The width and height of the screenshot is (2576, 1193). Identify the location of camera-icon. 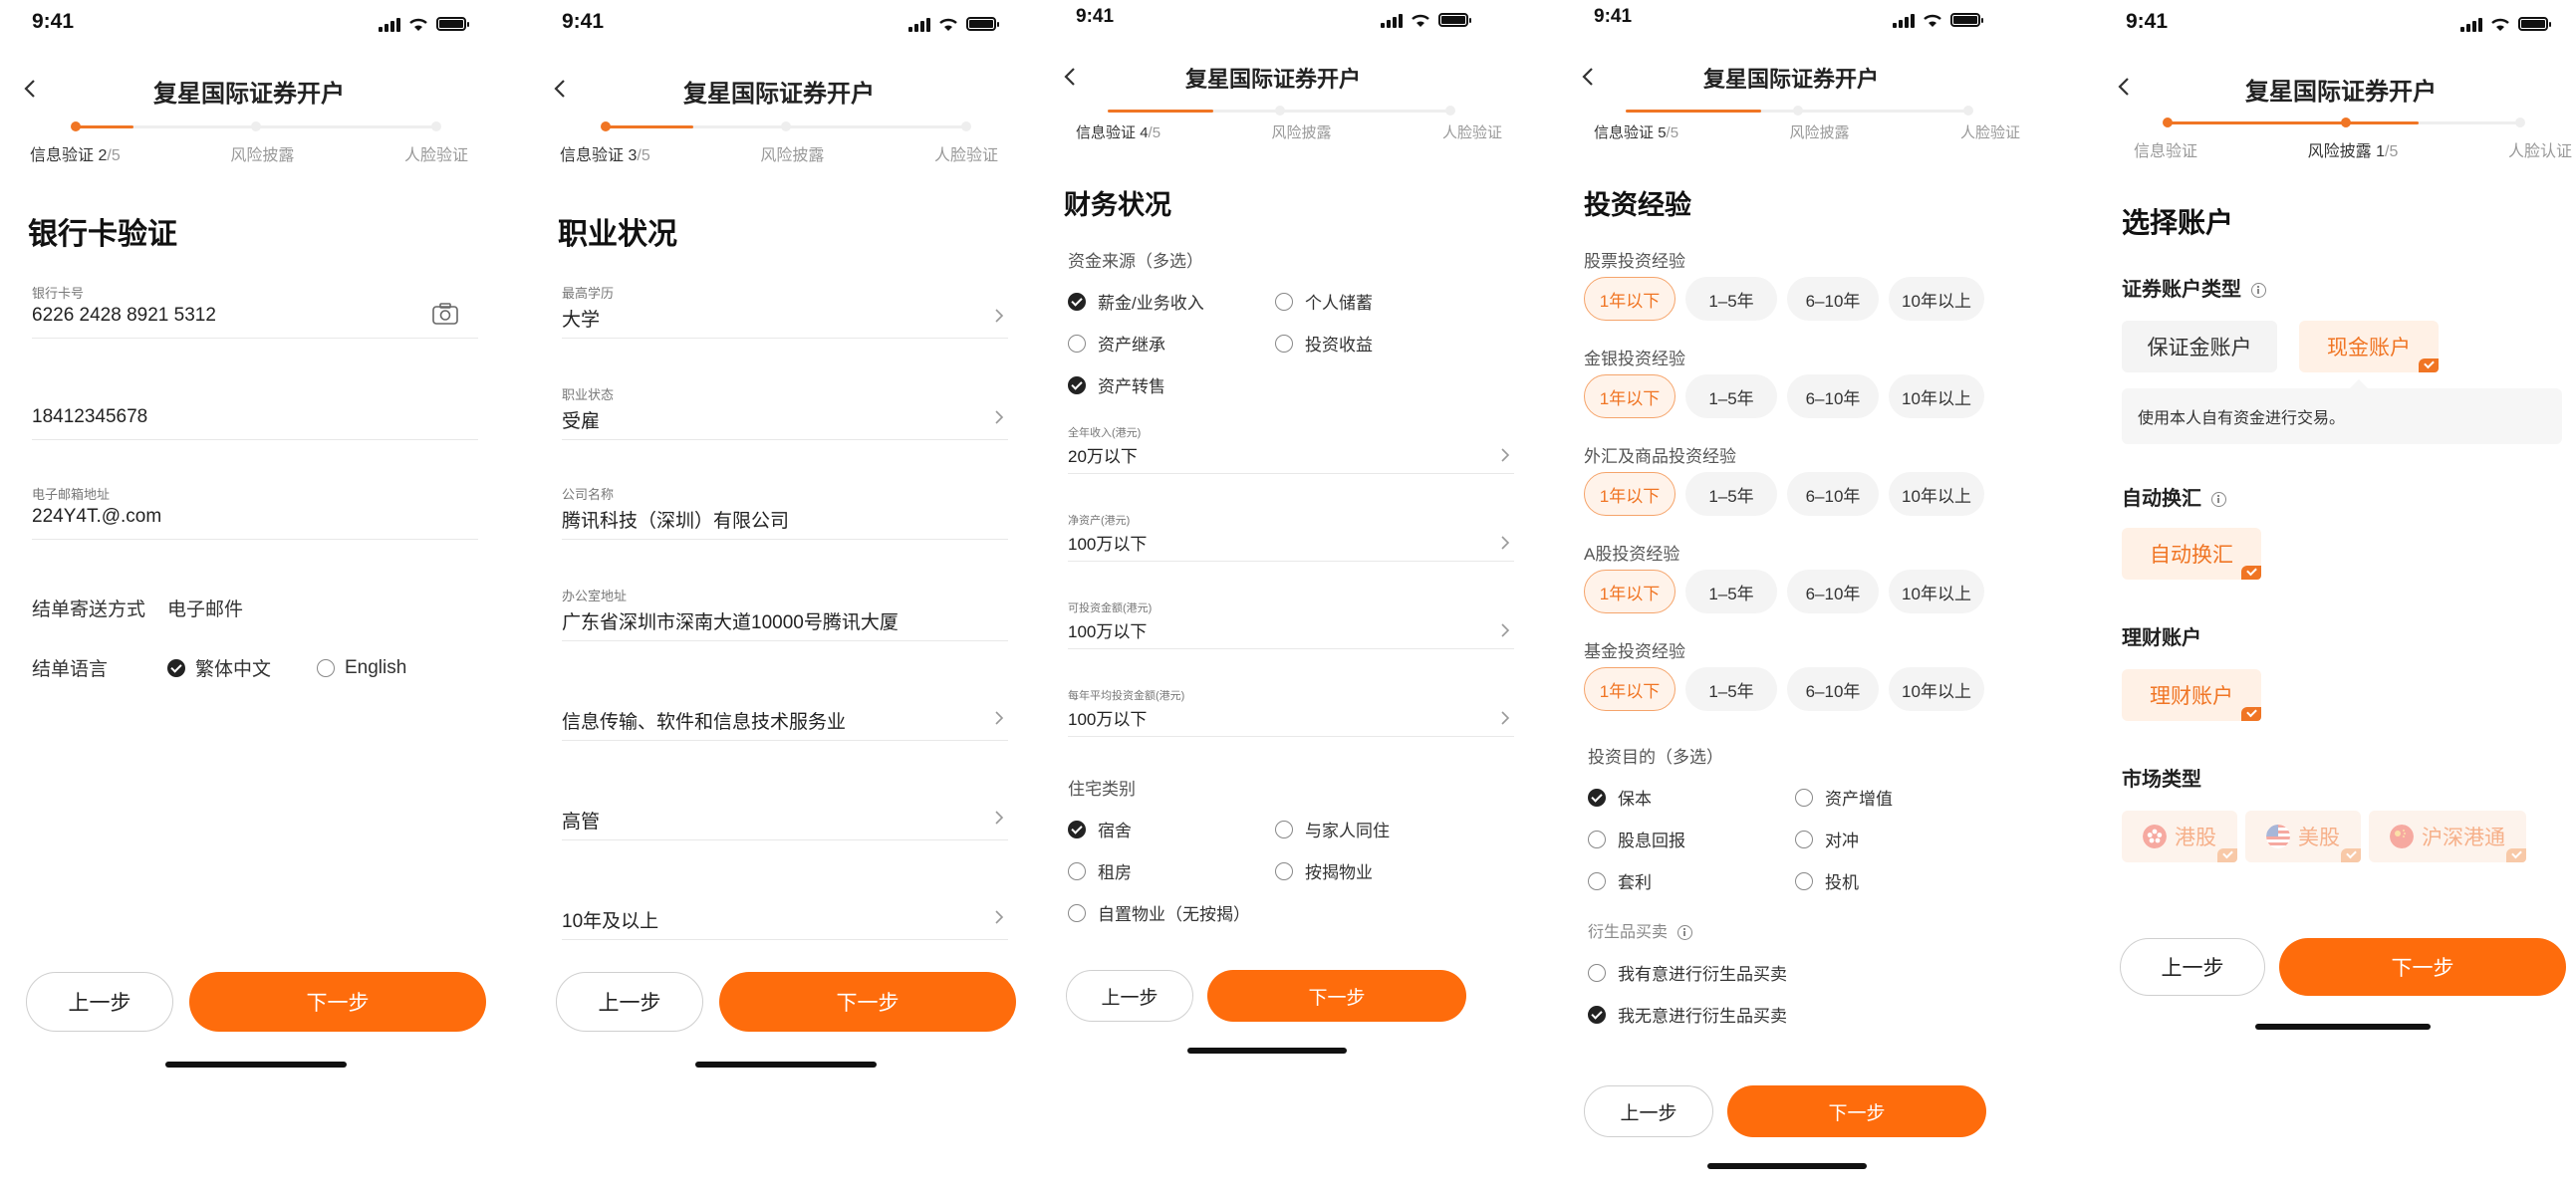
(445, 314).